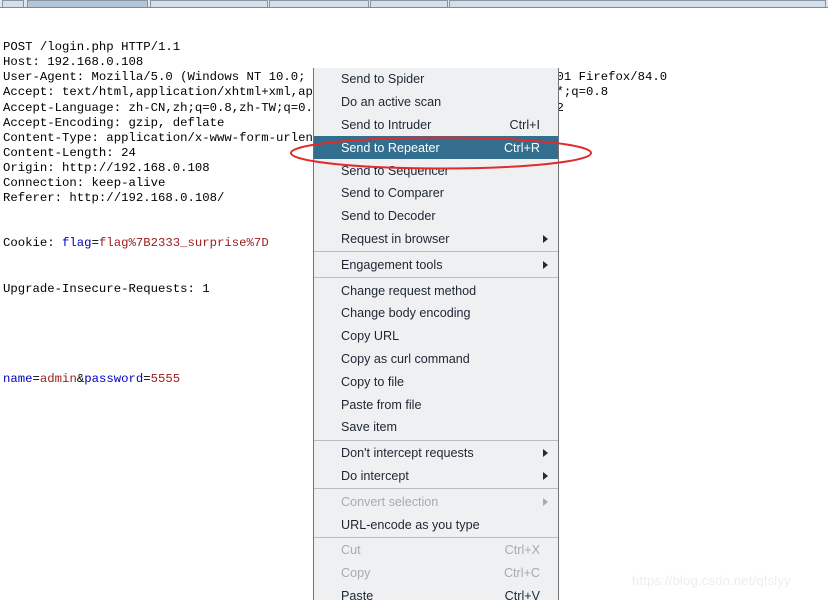 The image size is (828, 600). I want to click on menu-item-label: Copy to file, so click(372, 381).